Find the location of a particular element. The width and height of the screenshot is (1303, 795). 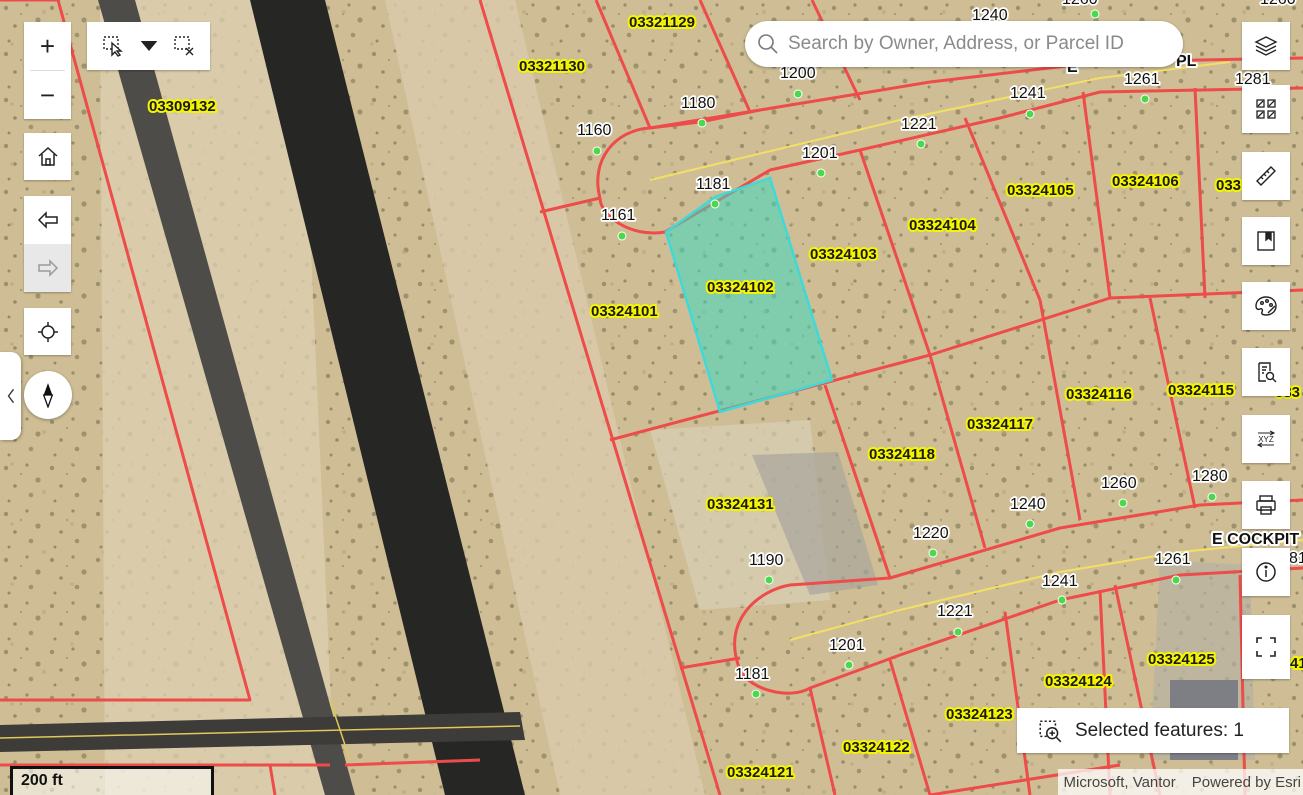

home-icon is located at coordinates (47, 156).